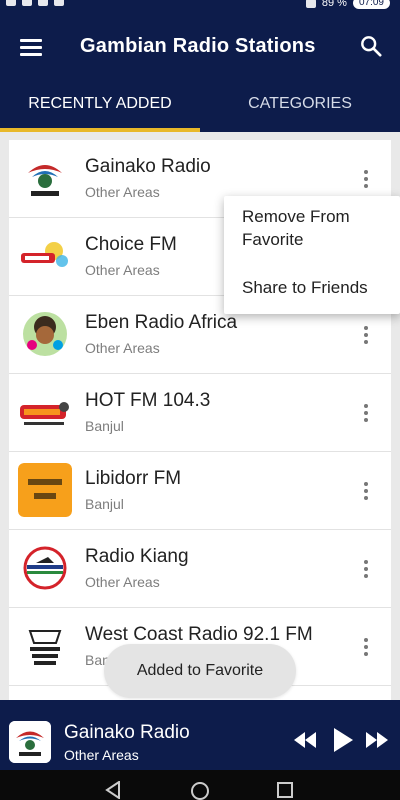 The height and width of the screenshot is (800, 400). What do you see at coordinates (310, 4) in the screenshot?
I see `signal-icon` at bounding box center [310, 4].